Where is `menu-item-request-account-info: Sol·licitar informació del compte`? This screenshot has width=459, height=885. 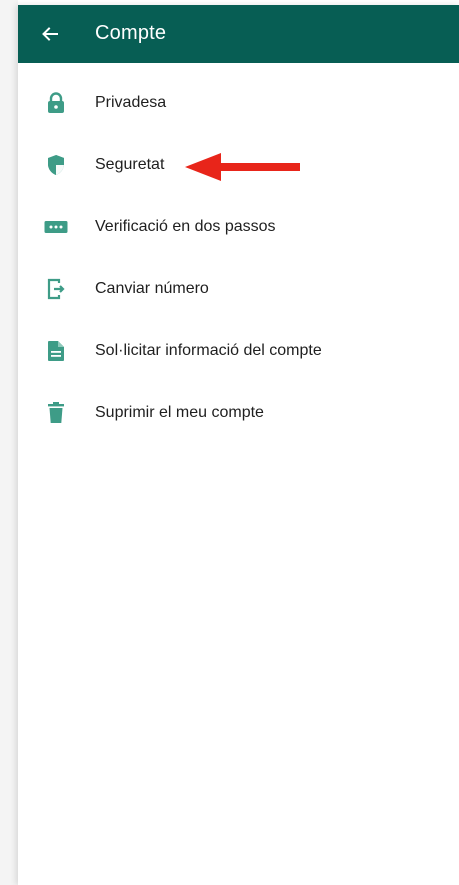
menu-item-request-account-info: Sol·licitar informació del compte is located at coordinates (238, 351).